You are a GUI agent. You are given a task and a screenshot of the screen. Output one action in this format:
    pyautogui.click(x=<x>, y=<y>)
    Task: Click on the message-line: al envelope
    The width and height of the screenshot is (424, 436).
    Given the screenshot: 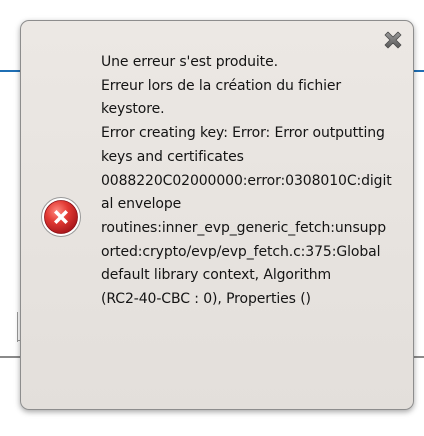 What is the action you would take?
    pyautogui.click(x=141, y=204)
    